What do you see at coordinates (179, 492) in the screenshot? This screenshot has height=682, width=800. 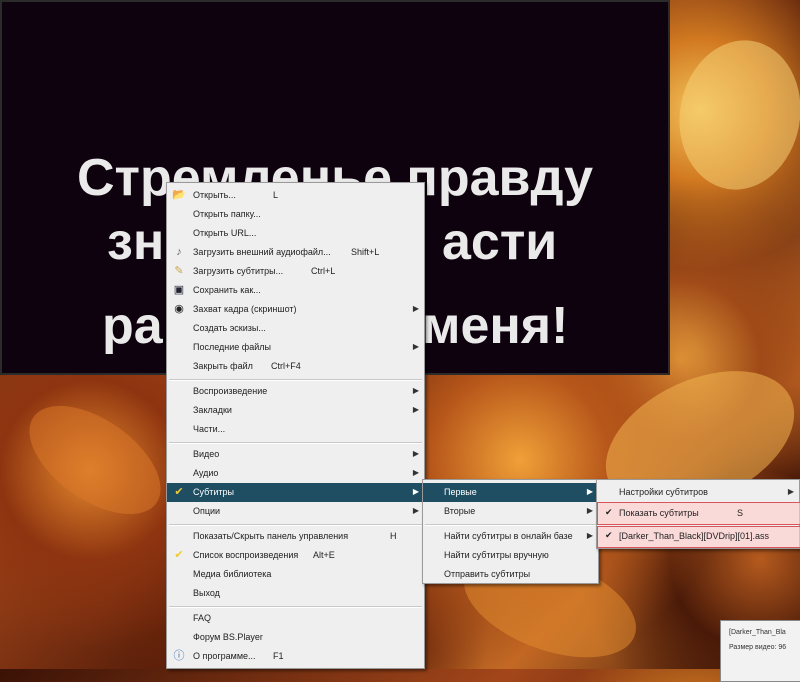 I see `subtitles-icon: ✔` at bounding box center [179, 492].